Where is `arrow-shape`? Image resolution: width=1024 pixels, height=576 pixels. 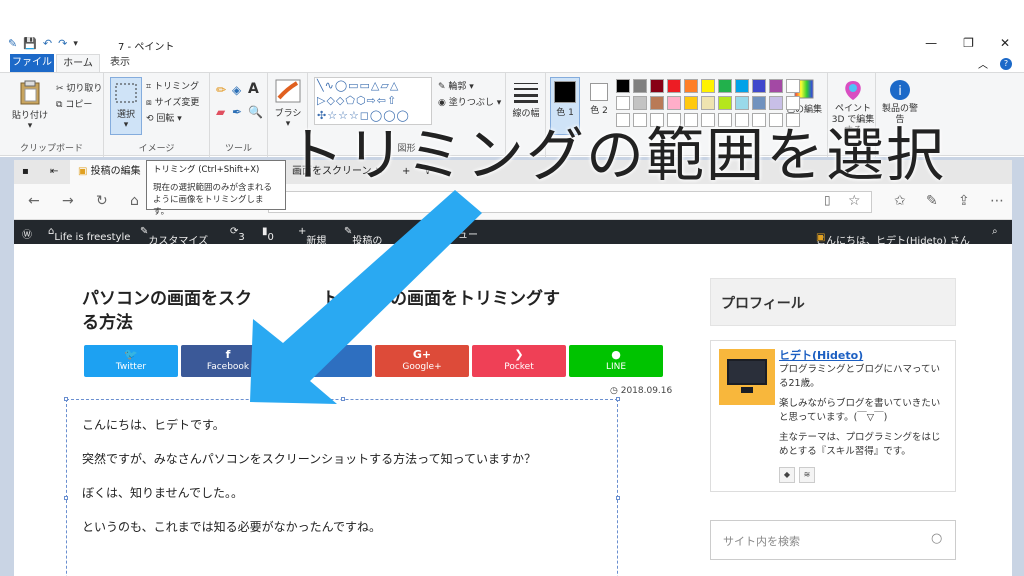
arrow-shape is located at coordinates (366, 297).